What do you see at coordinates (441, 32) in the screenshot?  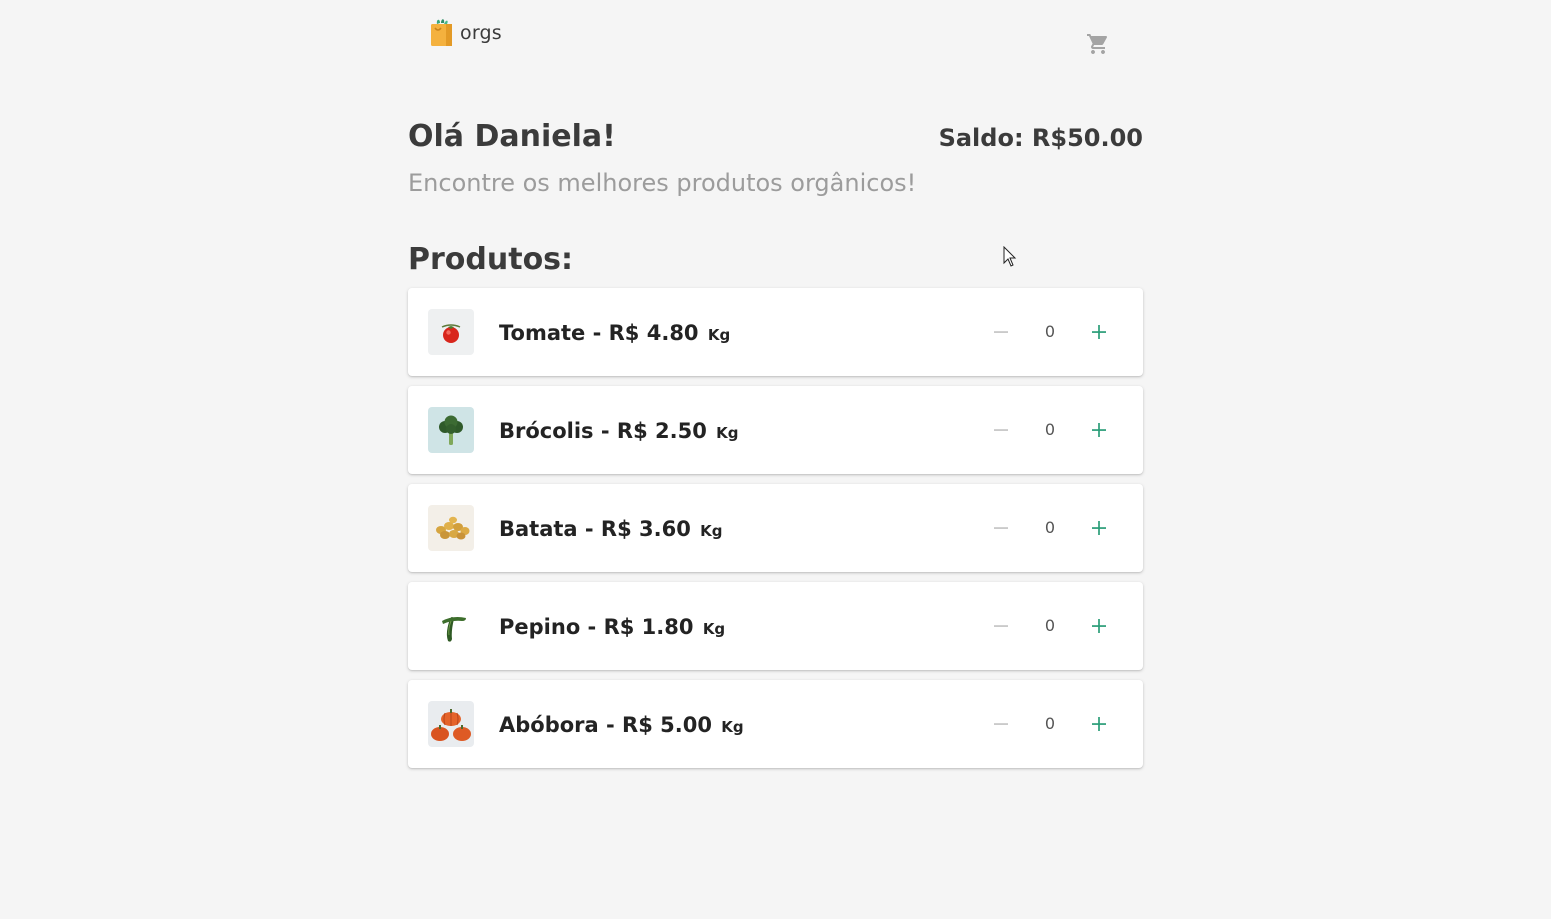 I see `grocery-bag-icon` at bounding box center [441, 32].